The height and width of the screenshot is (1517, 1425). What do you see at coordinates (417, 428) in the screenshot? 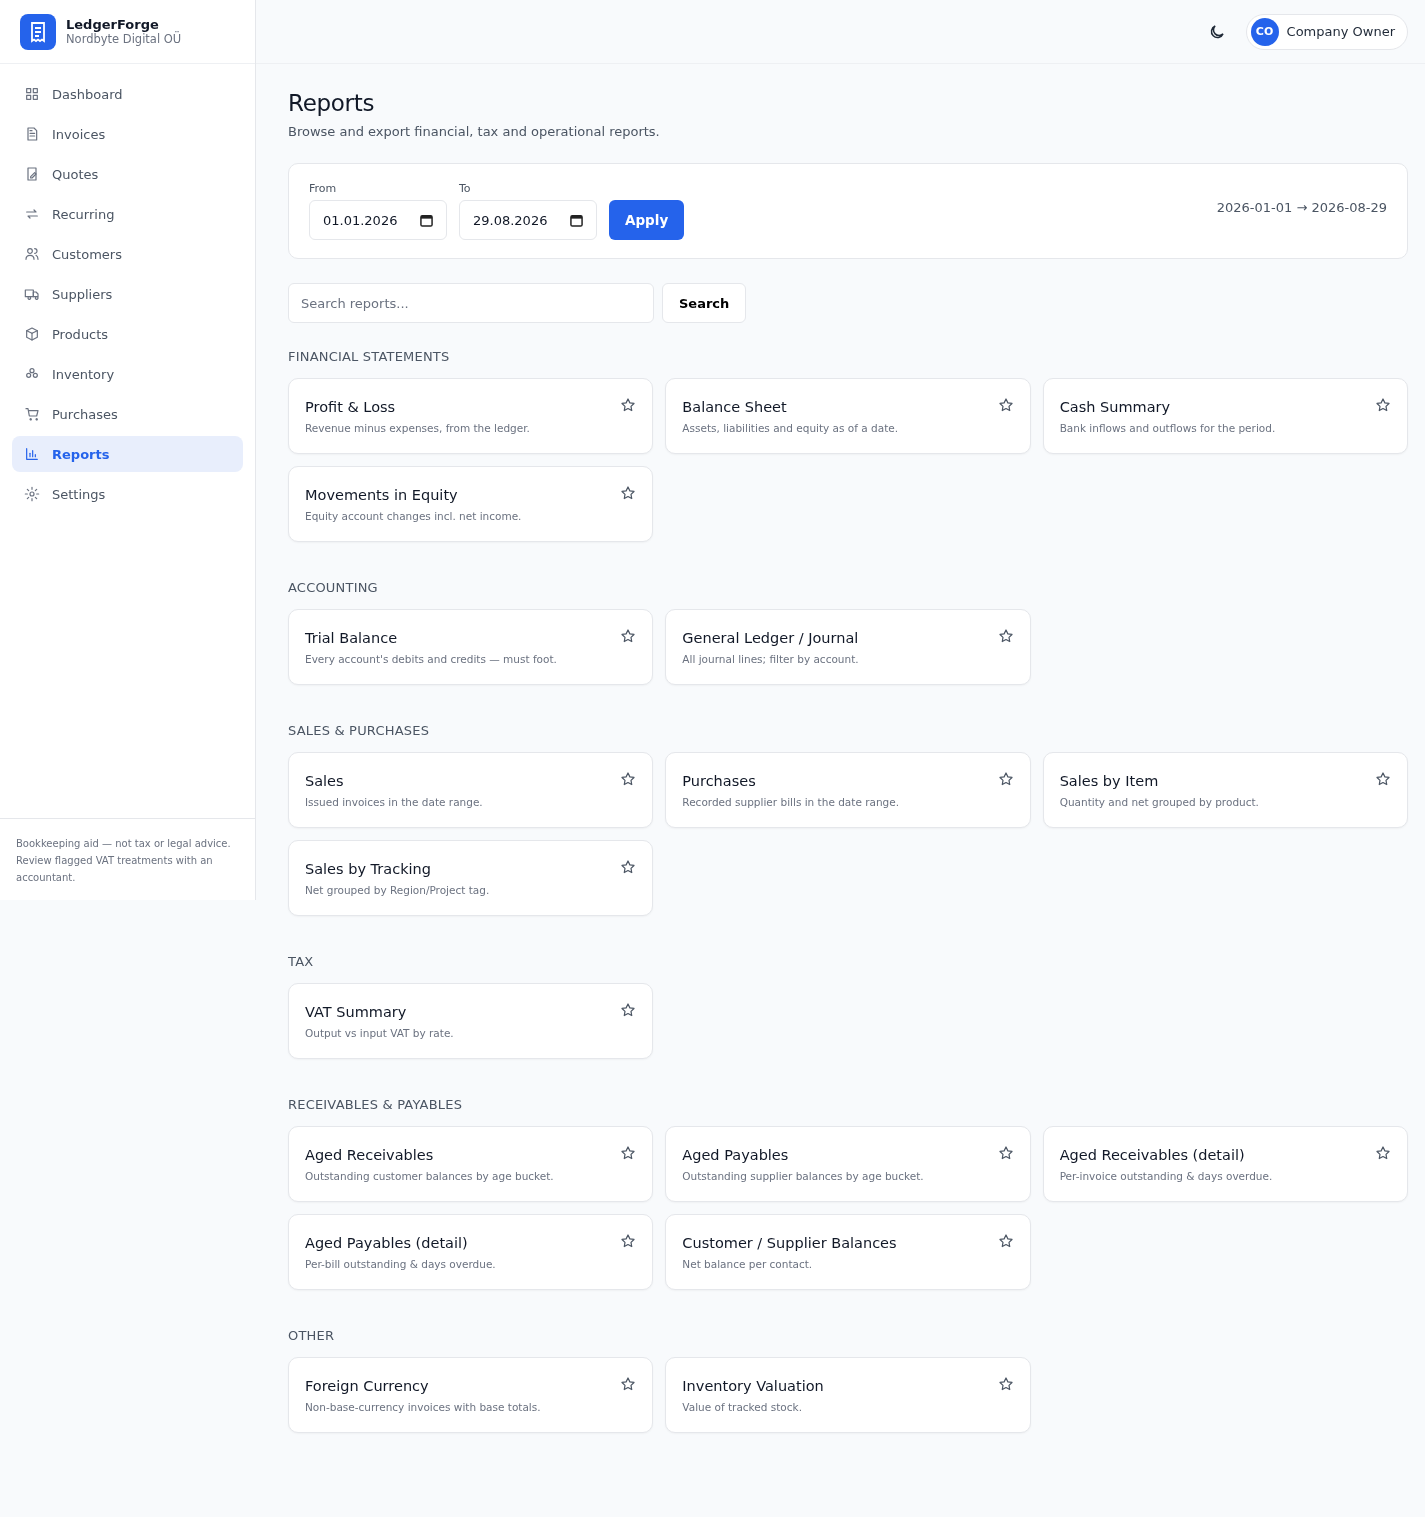
I see `report-description: Revenue minus expenses, from the ledger.` at bounding box center [417, 428].